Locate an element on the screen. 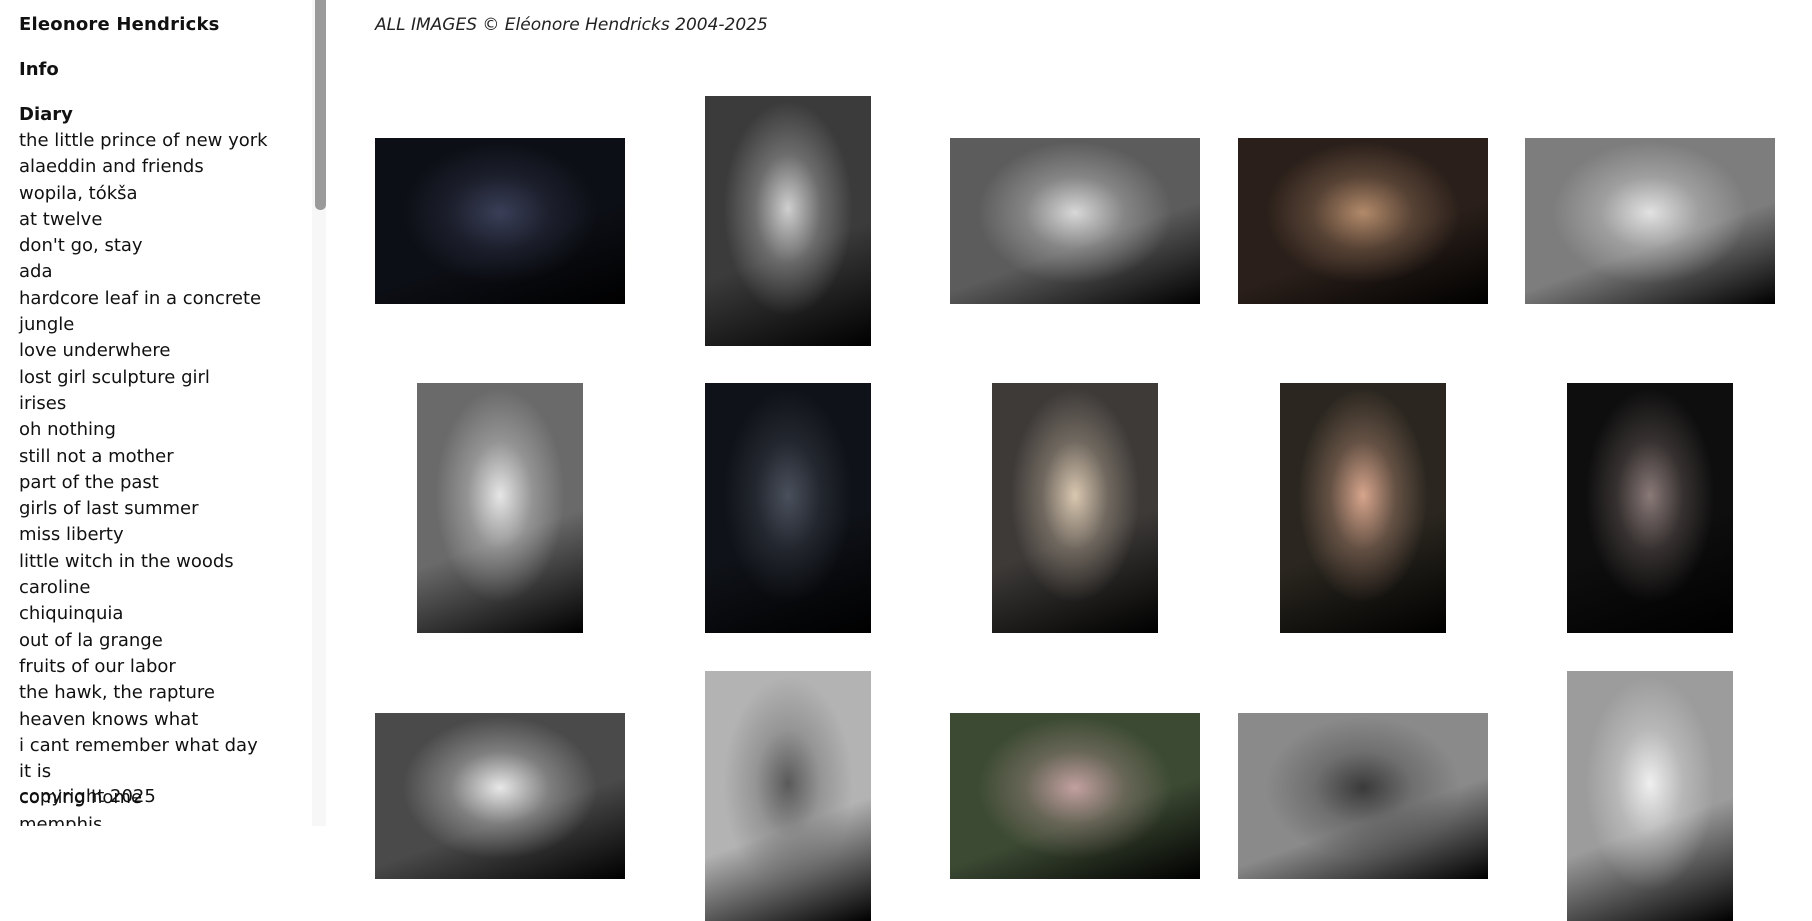 Image resolution: width=1812 pixels, height=921 pixels. photo-kids-car-window is located at coordinates (1075, 796).